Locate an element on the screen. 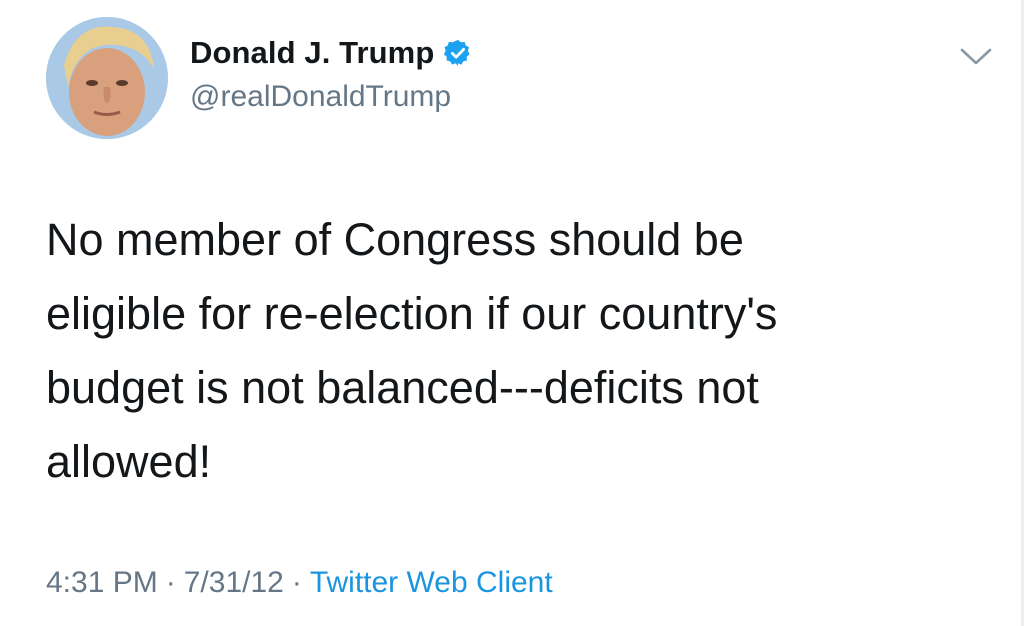  author-name-row: Donald J. Trump is located at coordinates (331, 53).